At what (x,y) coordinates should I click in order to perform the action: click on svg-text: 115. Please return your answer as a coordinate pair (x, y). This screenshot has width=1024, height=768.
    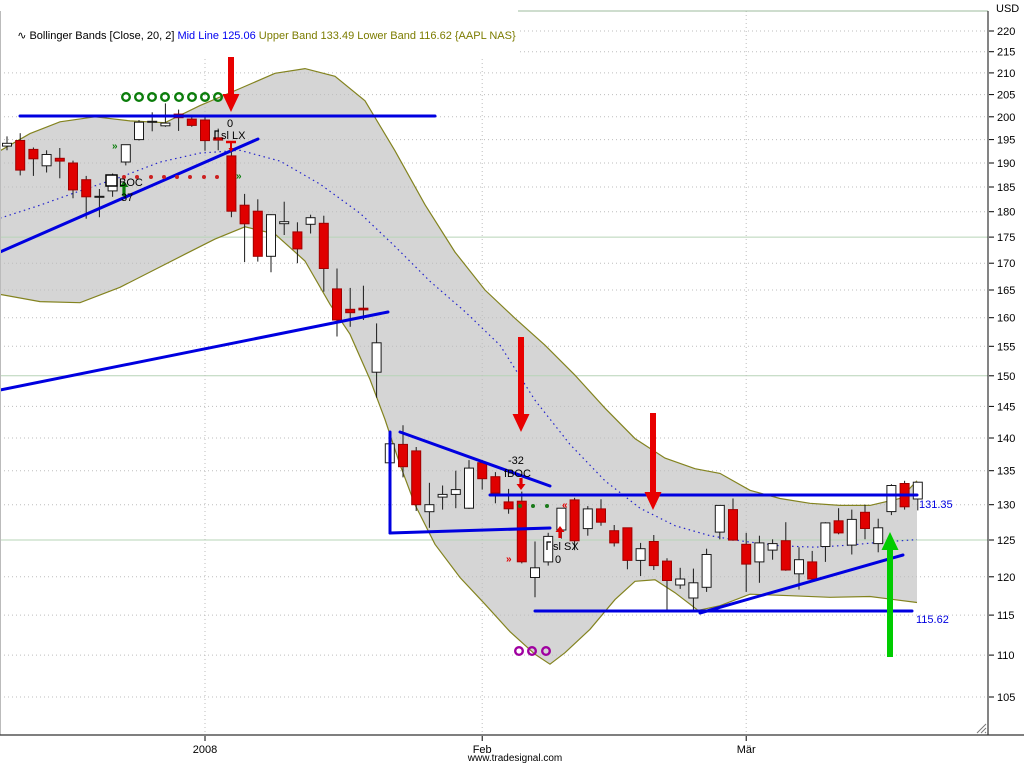
    Looking at the image, I should click on (1006, 616).